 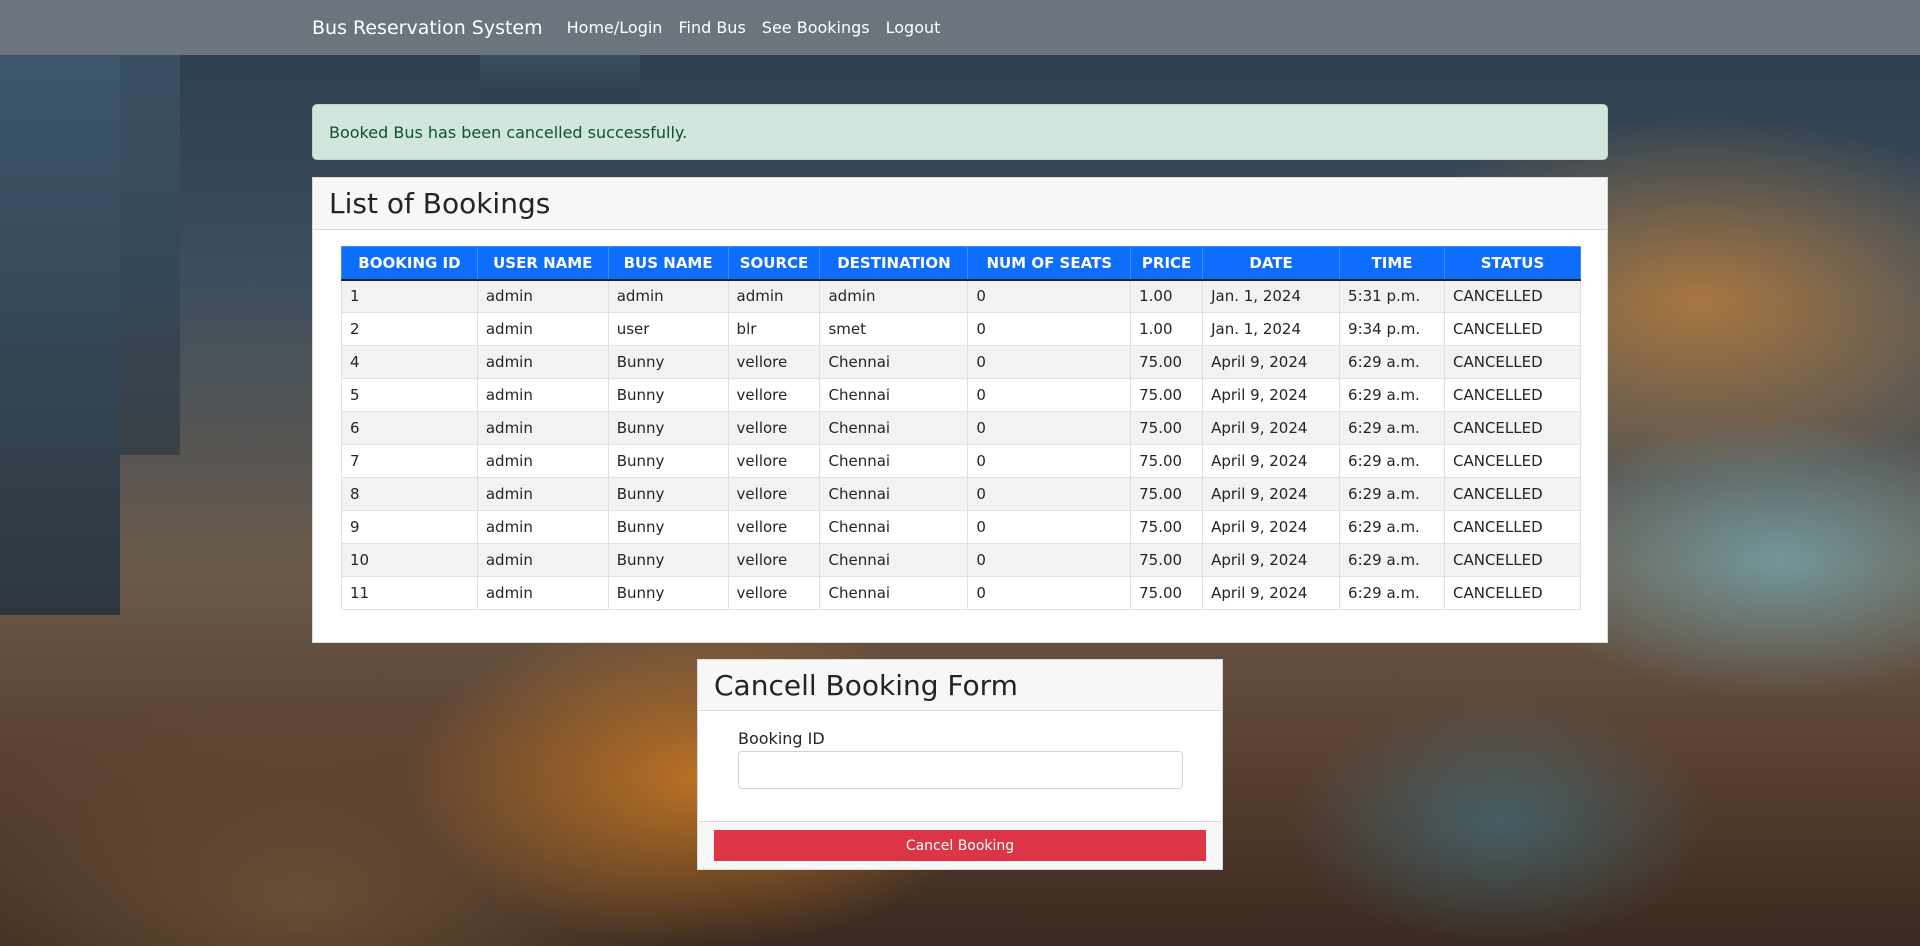 What do you see at coordinates (913, 27) in the screenshot?
I see `nav-logout: Logout` at bounding box center [913, 27].